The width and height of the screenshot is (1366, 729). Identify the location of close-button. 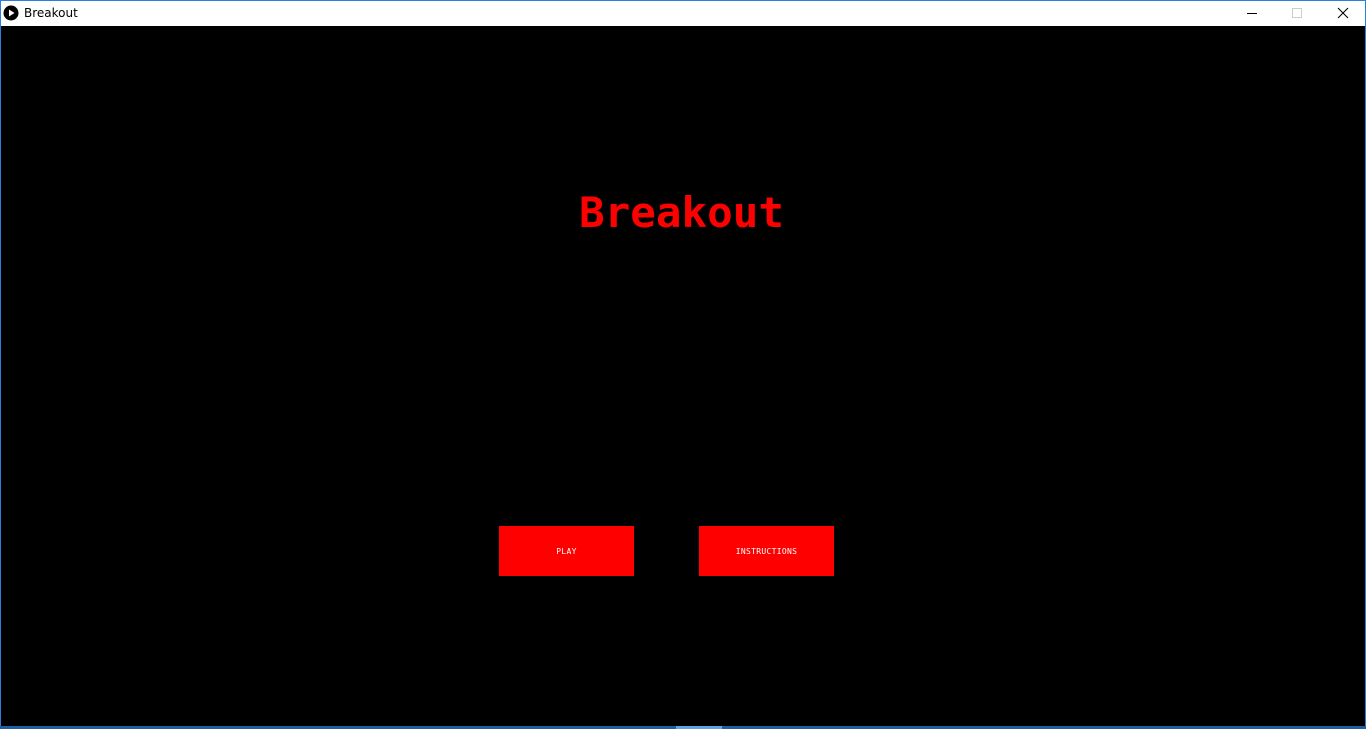
(1343, 13).